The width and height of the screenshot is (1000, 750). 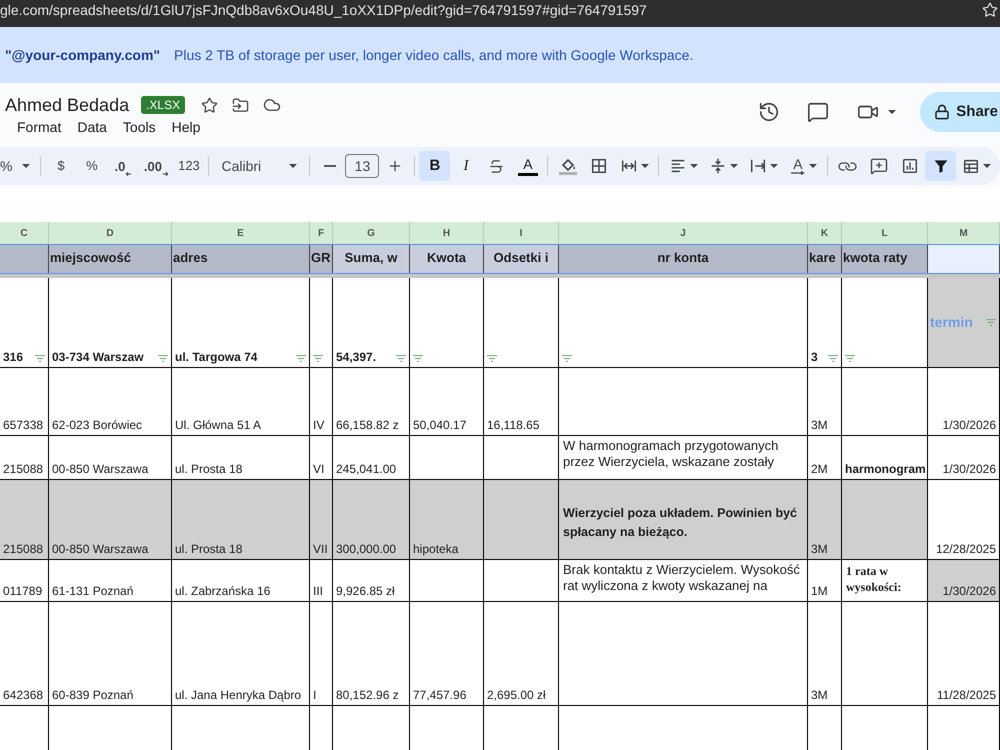 What do you see at coordinates (186, 127) in the screenshot?
I see `menu-item: Help` at bounding box center [186, 127].